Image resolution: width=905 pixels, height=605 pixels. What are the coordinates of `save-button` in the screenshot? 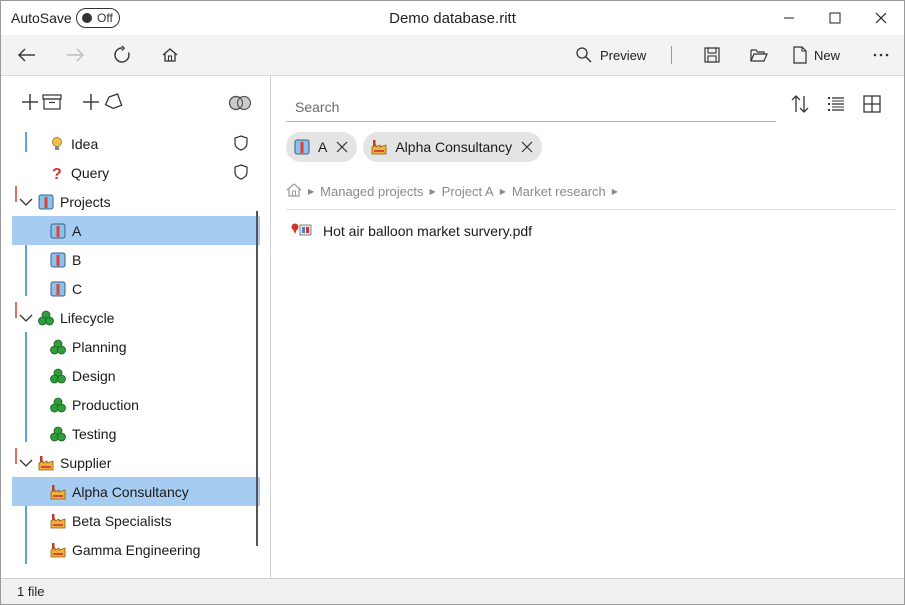 It's located at (712, 55).